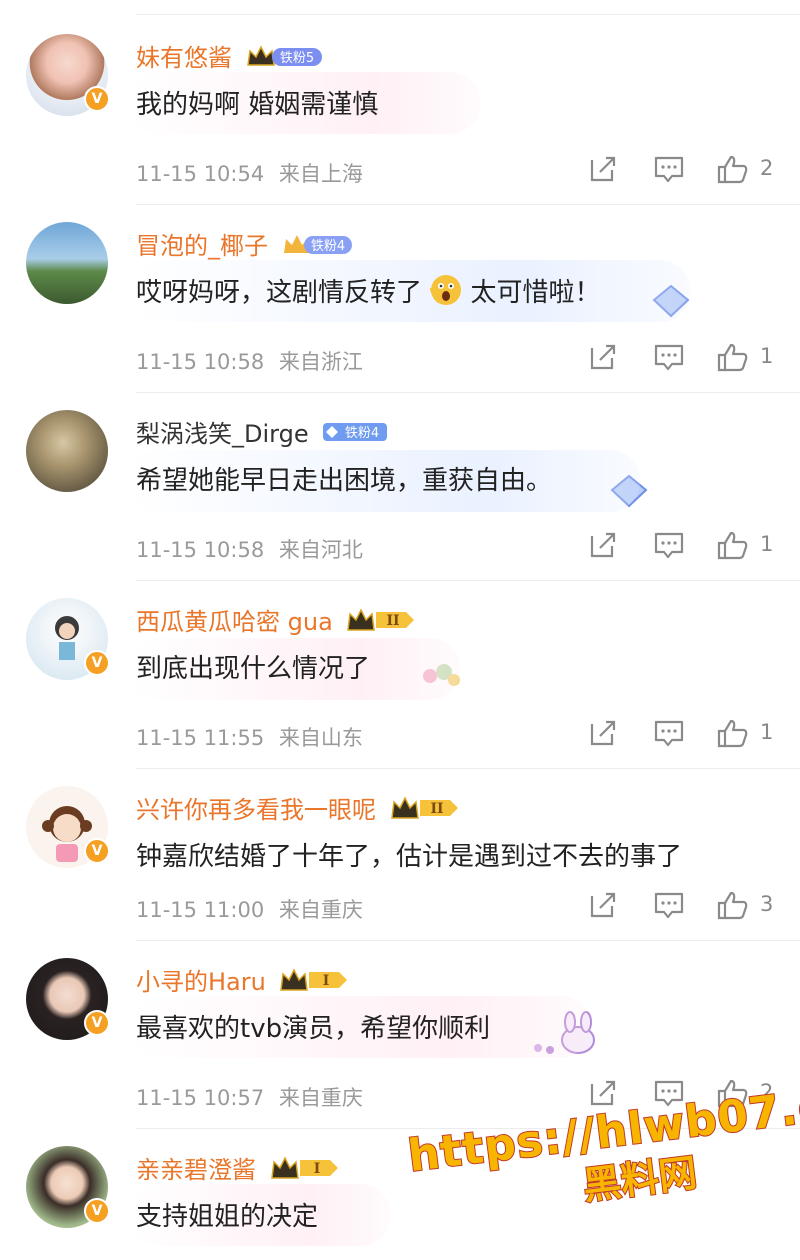  I want to click on comment-text: 钟嘉欣结婚了十年了，估计是遇到过不去的事了, so click(409, 857).